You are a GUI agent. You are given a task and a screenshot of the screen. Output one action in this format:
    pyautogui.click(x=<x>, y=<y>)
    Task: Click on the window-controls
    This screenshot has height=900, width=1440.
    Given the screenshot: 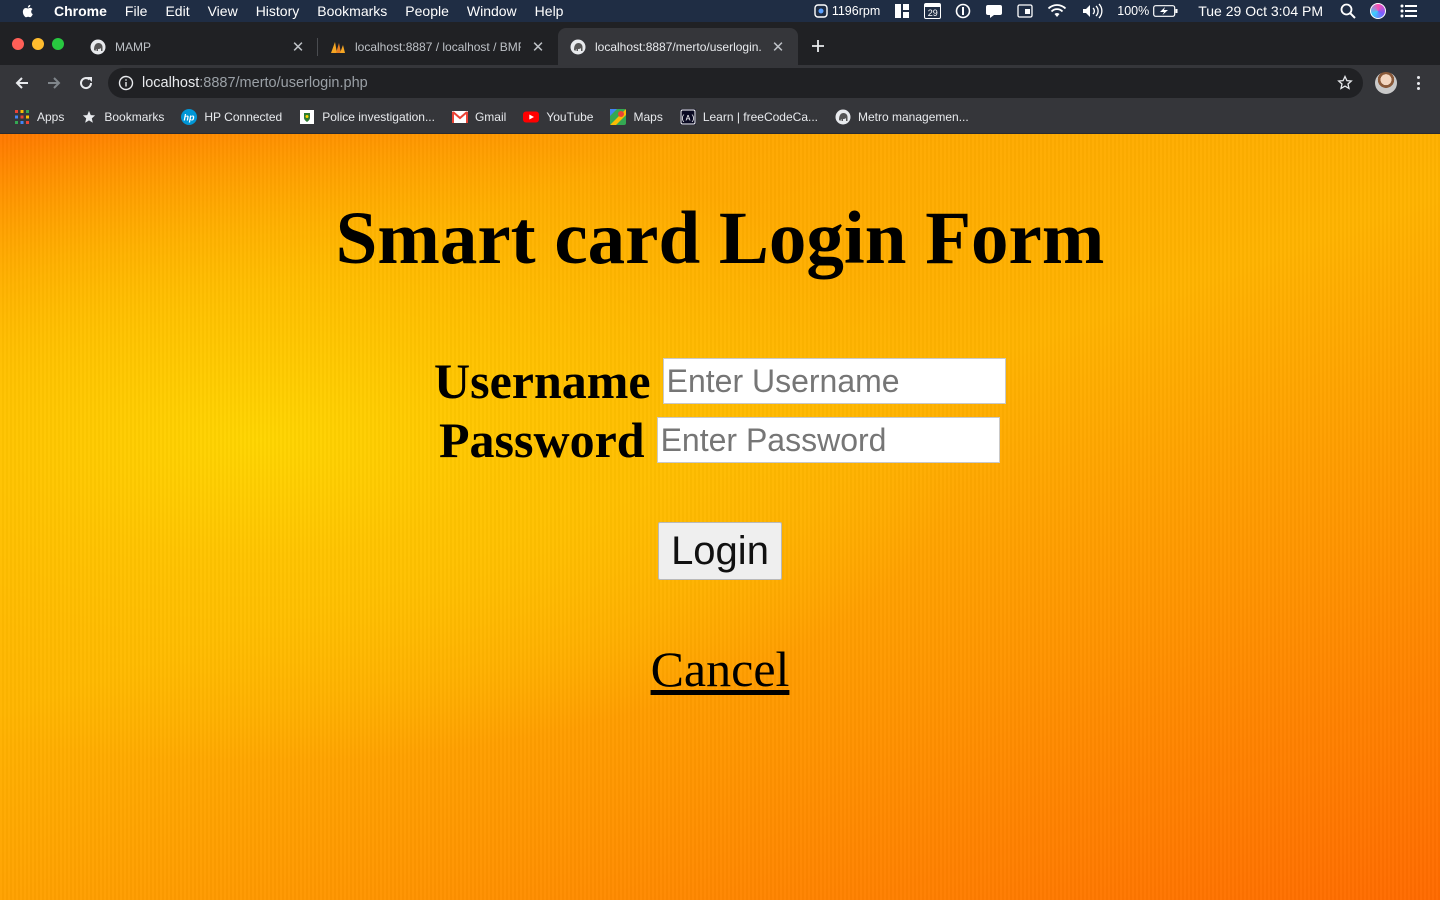 What is the action you would take?
    pyautogui.click(x=38, y=44)
    